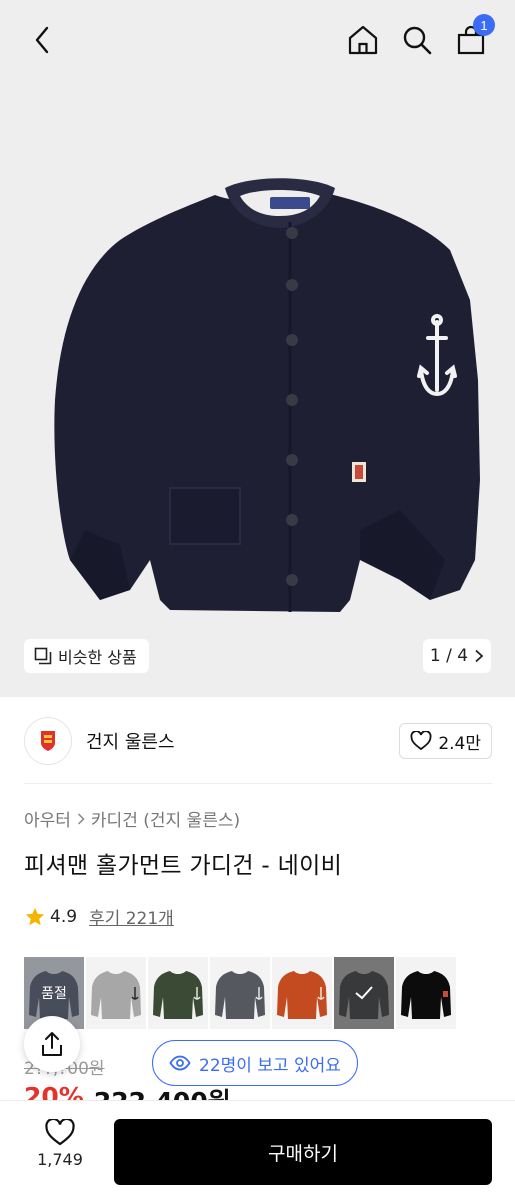  I want to click on chevron-left-icon, so click(42, 40).